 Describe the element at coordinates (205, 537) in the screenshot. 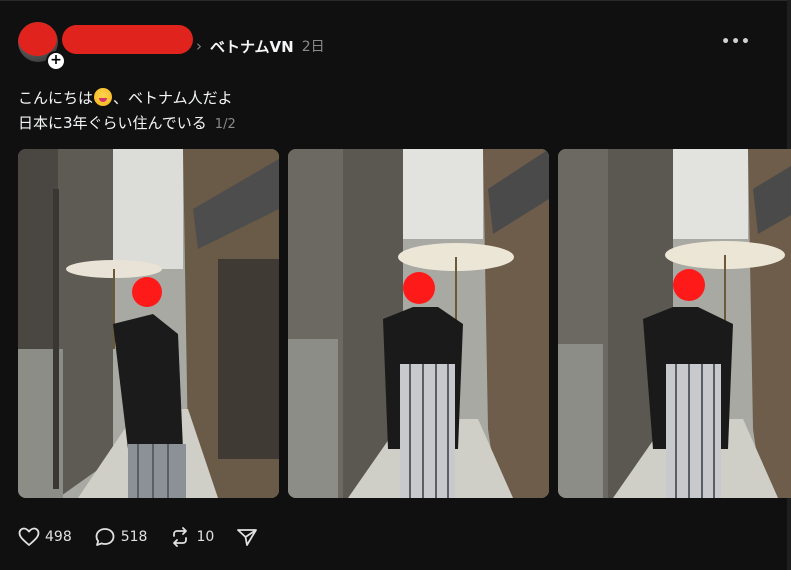

I see `repost-count: 10` at that location.